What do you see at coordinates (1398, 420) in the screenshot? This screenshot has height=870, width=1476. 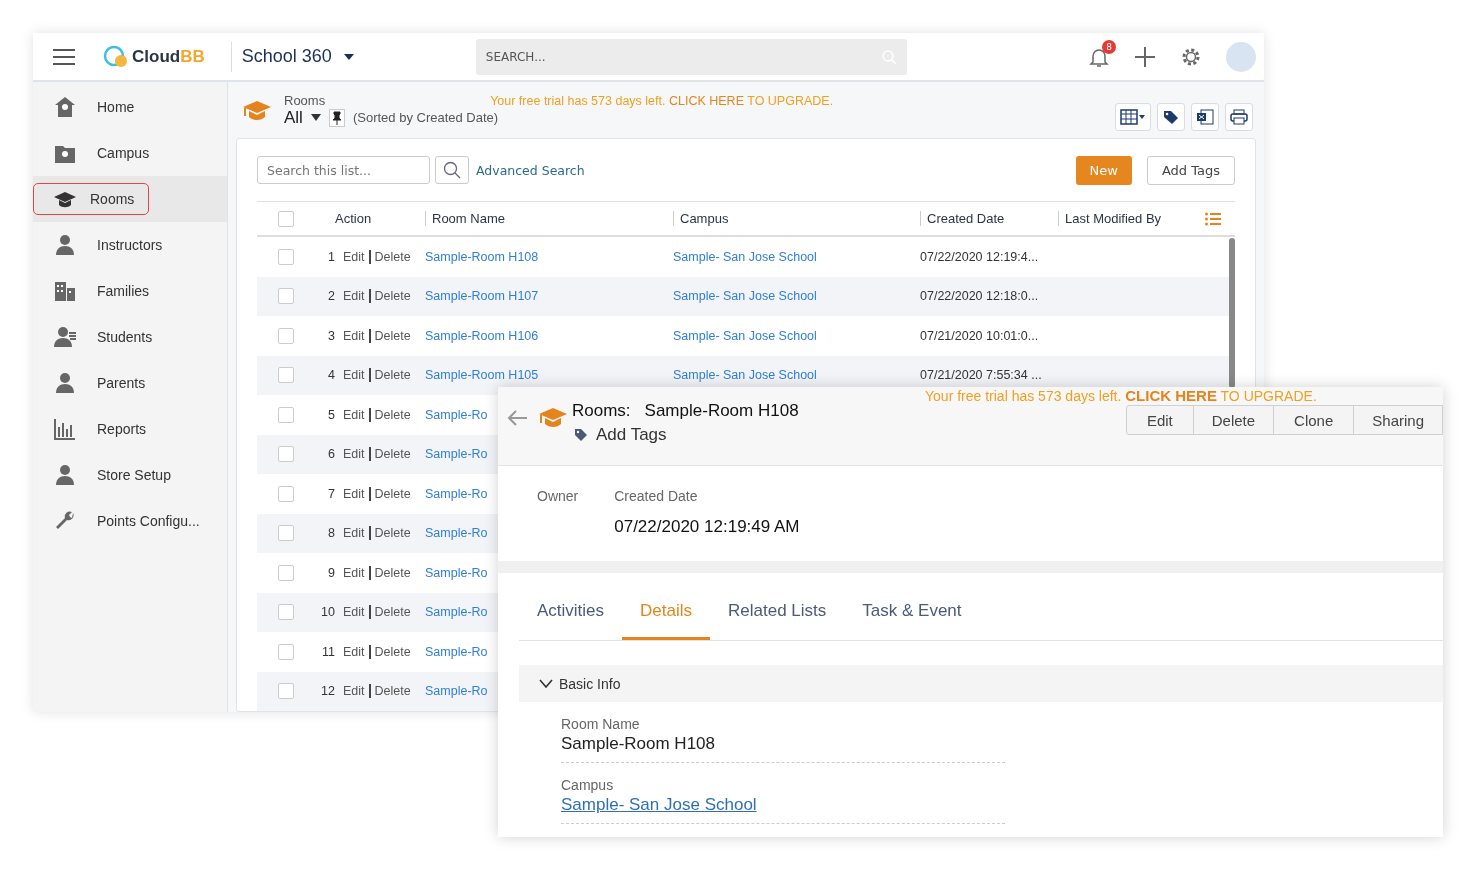 I see `action-button: Sharing` at bounding box center [1398, 420].